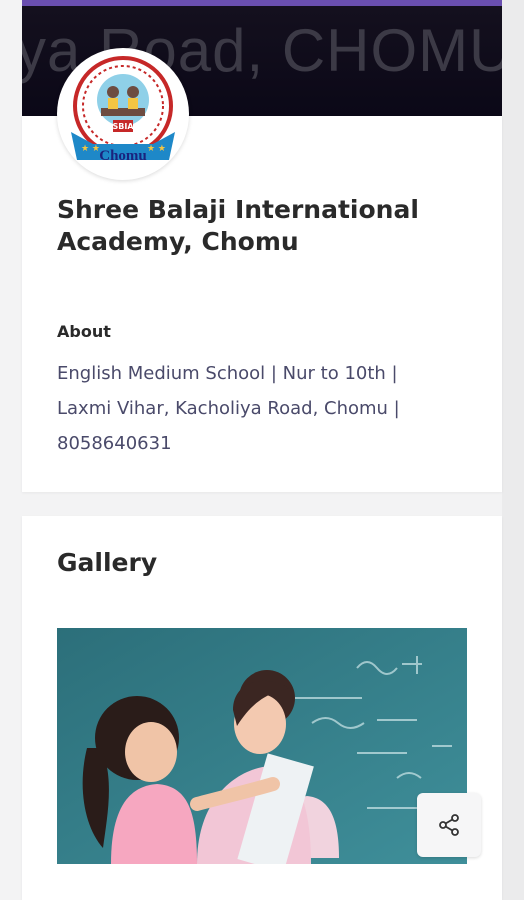 The height and width of the screenshot is (900, 524). I want to click on logo-initials: SBIA, so click(123, 126).